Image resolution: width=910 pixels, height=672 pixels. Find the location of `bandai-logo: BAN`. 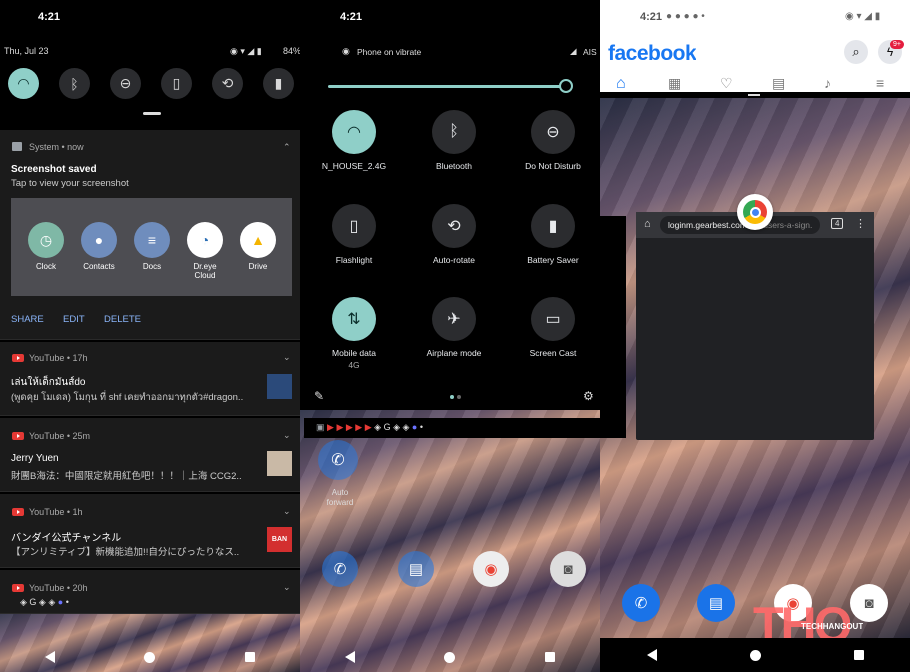

bandai-logo: BAN is located at coordinates (279, 539).